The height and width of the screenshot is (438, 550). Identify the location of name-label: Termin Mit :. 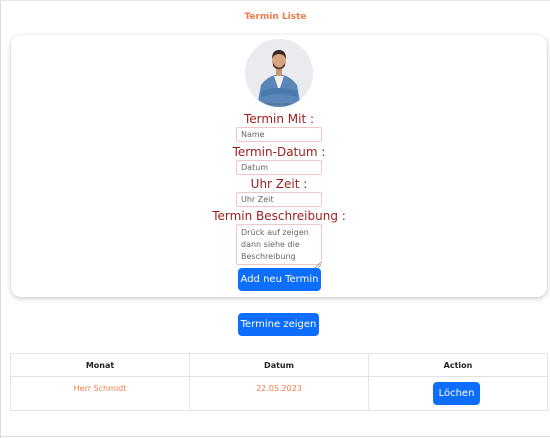
(279, 119).